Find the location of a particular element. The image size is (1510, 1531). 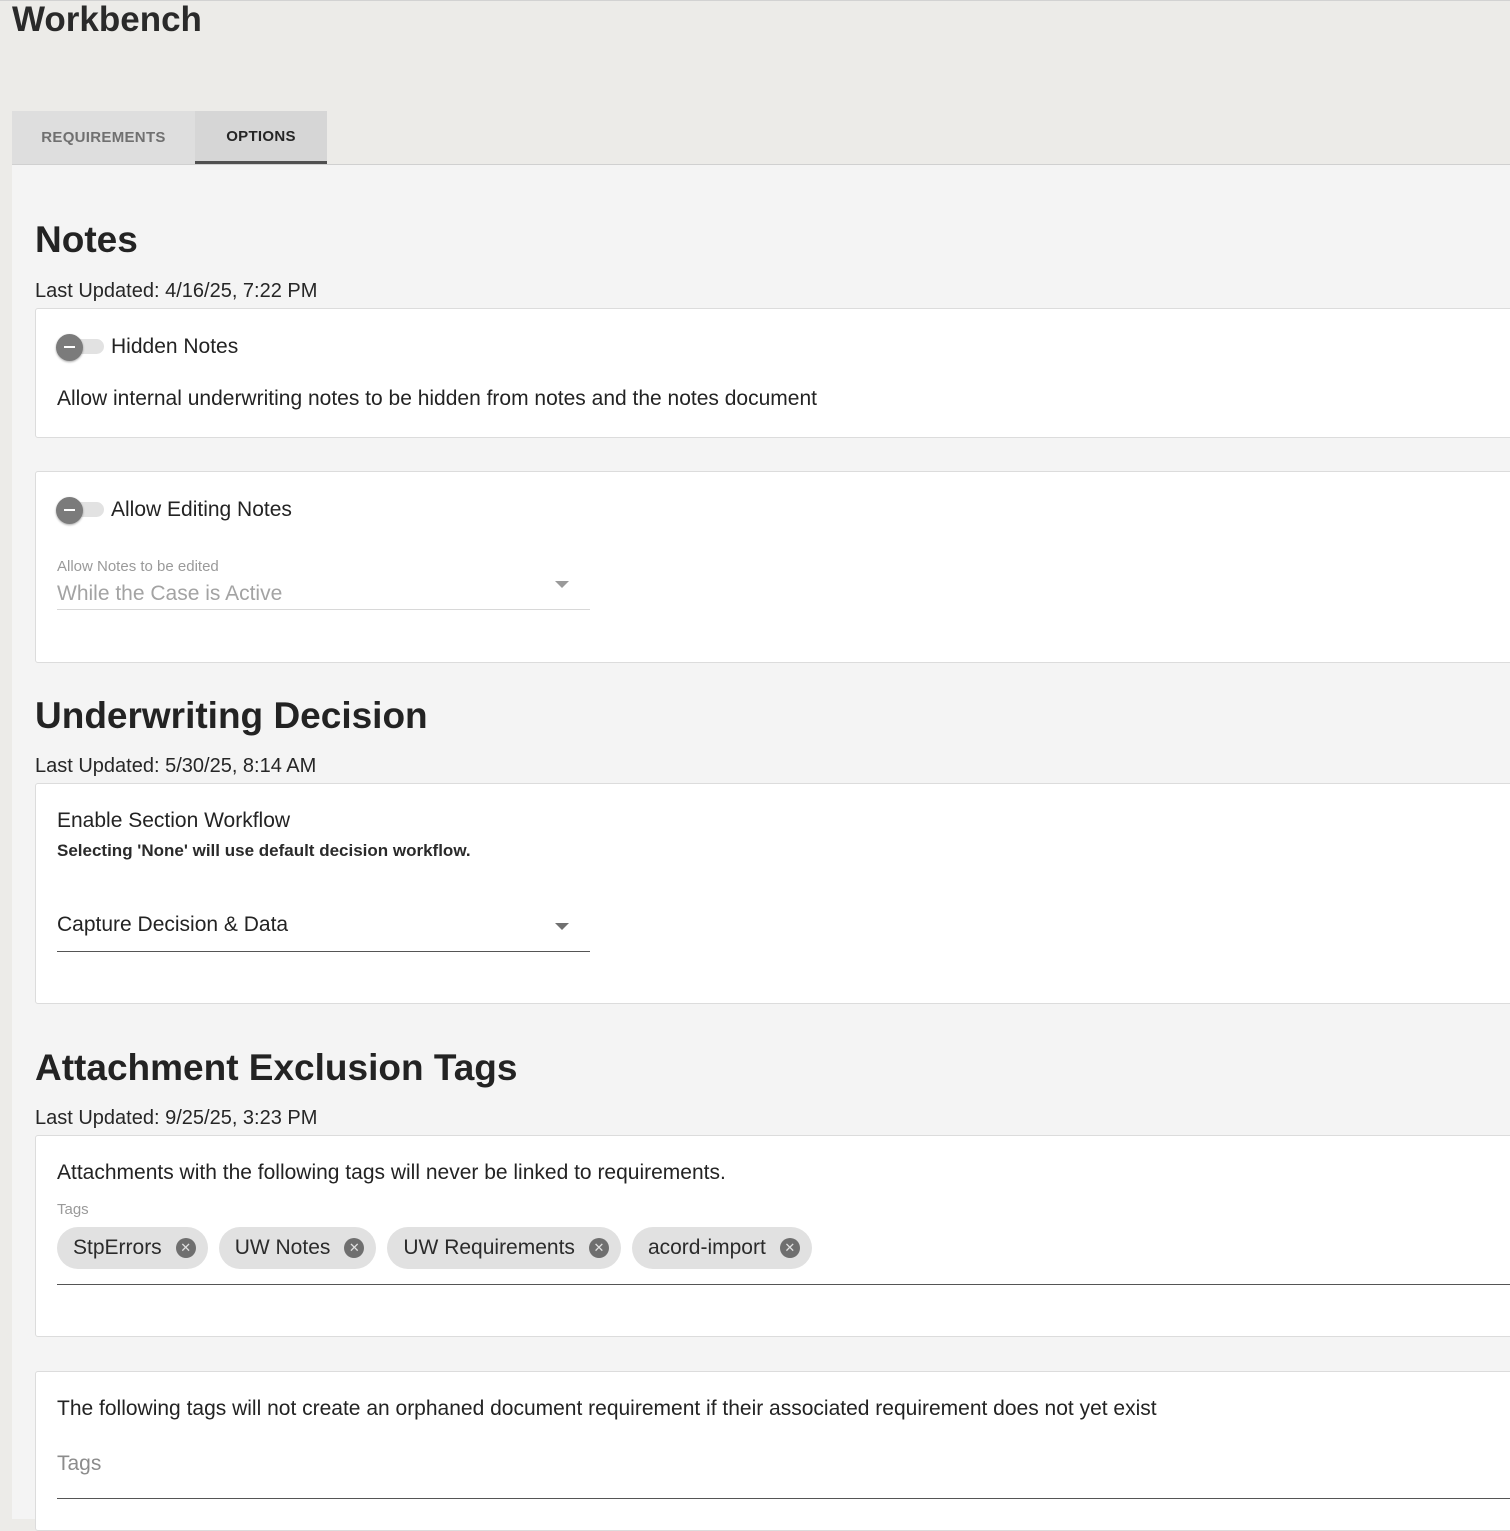

top-border is located at coordinates (755, 0).